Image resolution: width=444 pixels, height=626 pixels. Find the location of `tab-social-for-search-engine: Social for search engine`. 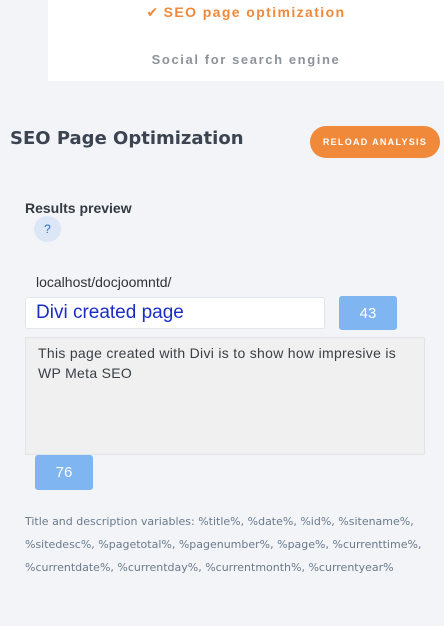

tab-social-for-search-engine: Social for search engine is located at coordinates (246, 61).